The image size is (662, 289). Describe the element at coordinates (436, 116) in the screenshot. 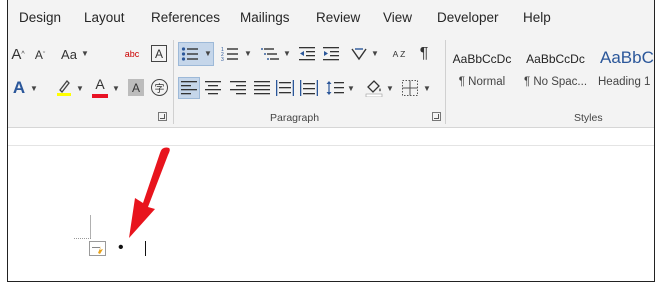

I see `paragraph-dialog-launcher-icon` at that location.